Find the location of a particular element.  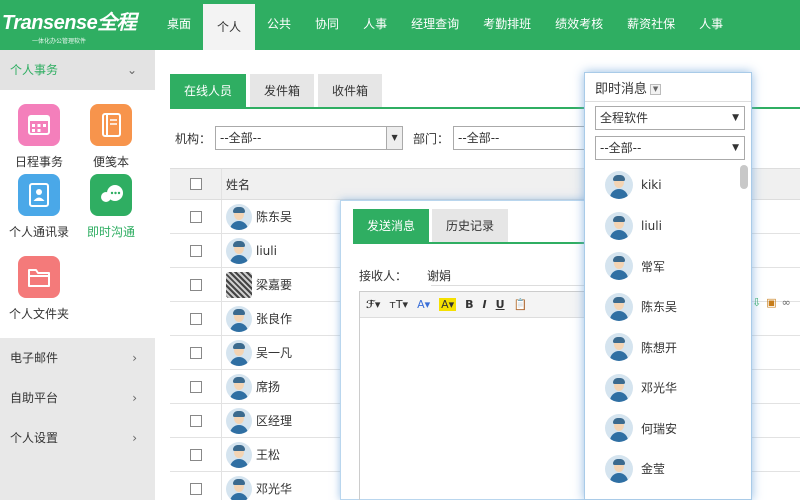

app-personal-folder: 个人文件夹 is located at coordinates (39, 289).